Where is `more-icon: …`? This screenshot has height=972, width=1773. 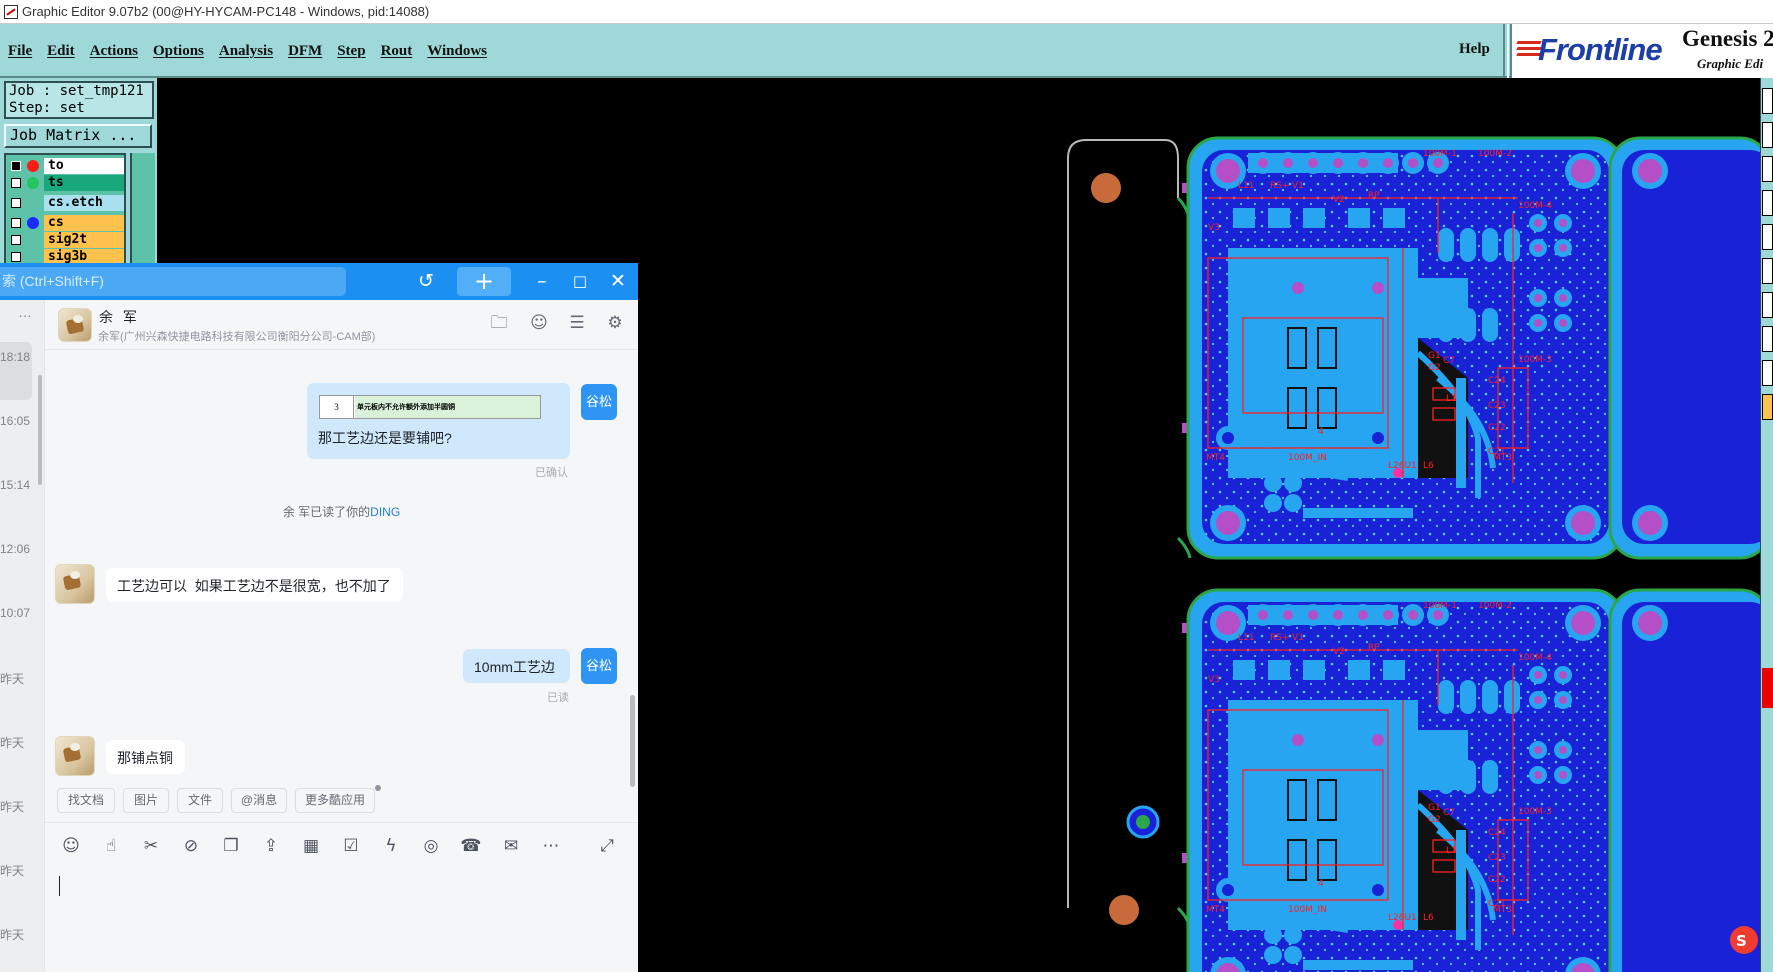 more-icon: … is located at coordinates (33, 312).